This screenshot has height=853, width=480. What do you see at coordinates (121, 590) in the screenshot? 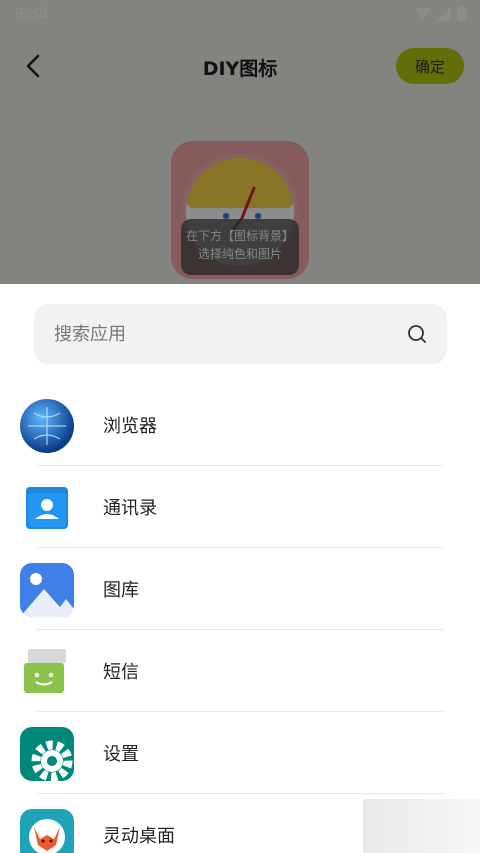
I see `app-label: 图库` at bounding box center [121, 590].